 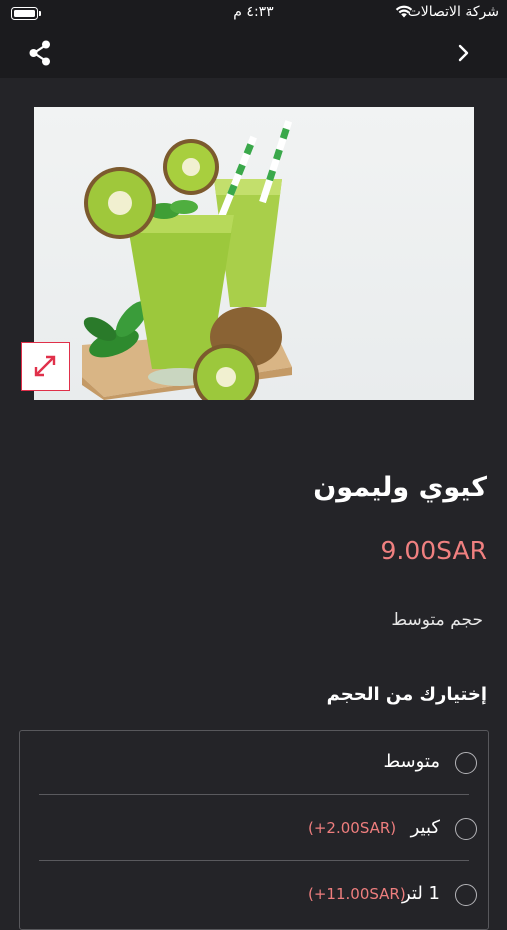 I want to click on product-price: 9.00SAR, so click(x=433, y=550).